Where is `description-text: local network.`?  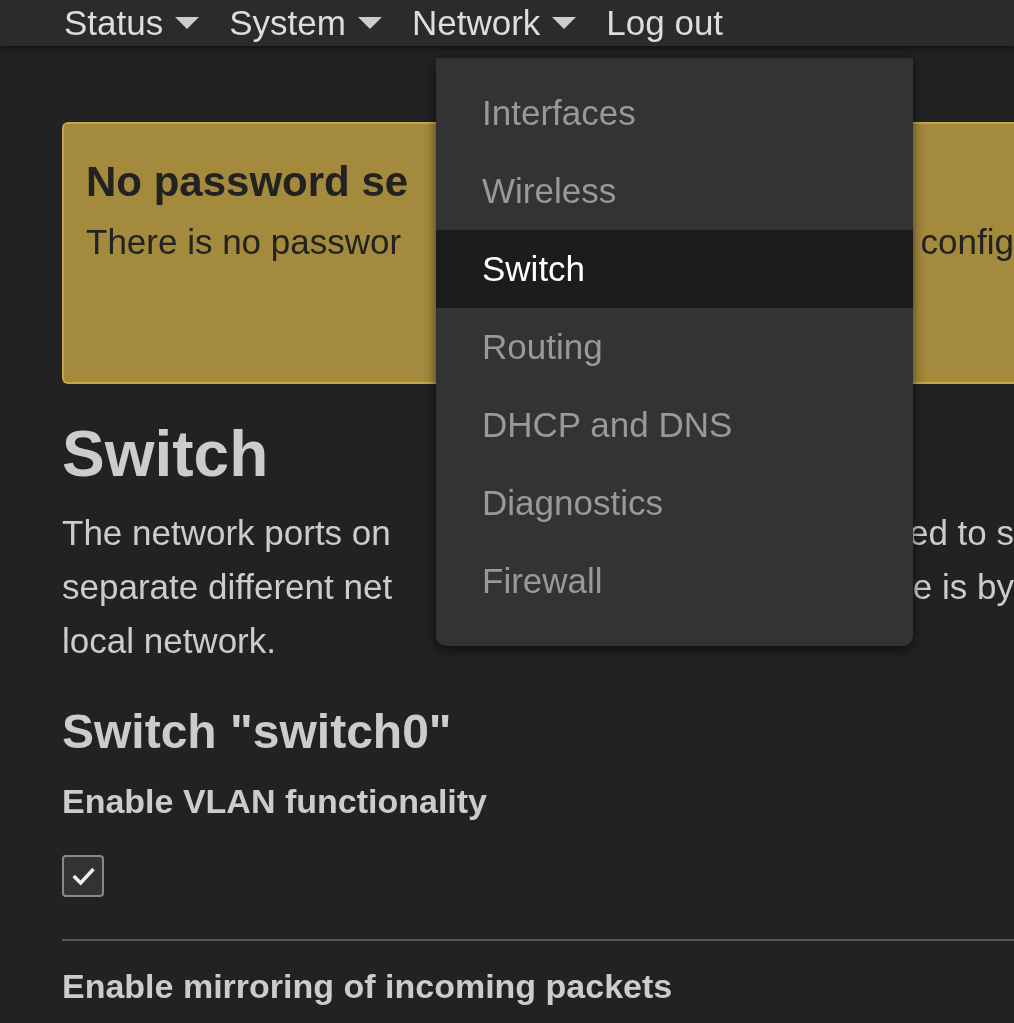
description-text: local network. is located at coordinates (169, 641).